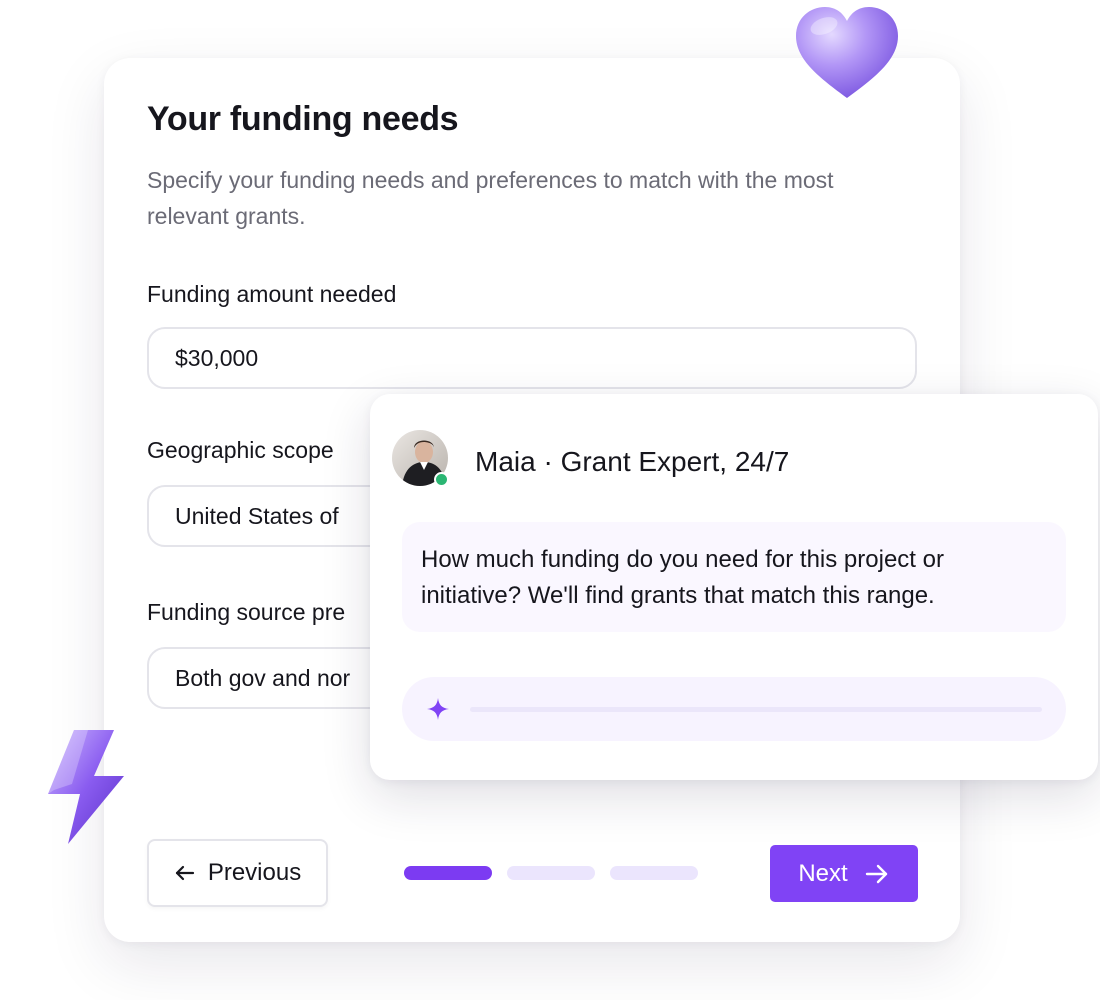  What do you see at coordinates (632, 461) in the screenshot?
I see `assistant-name: Maia · Grant Expert, 24/7` at bounding box center [632, 461].